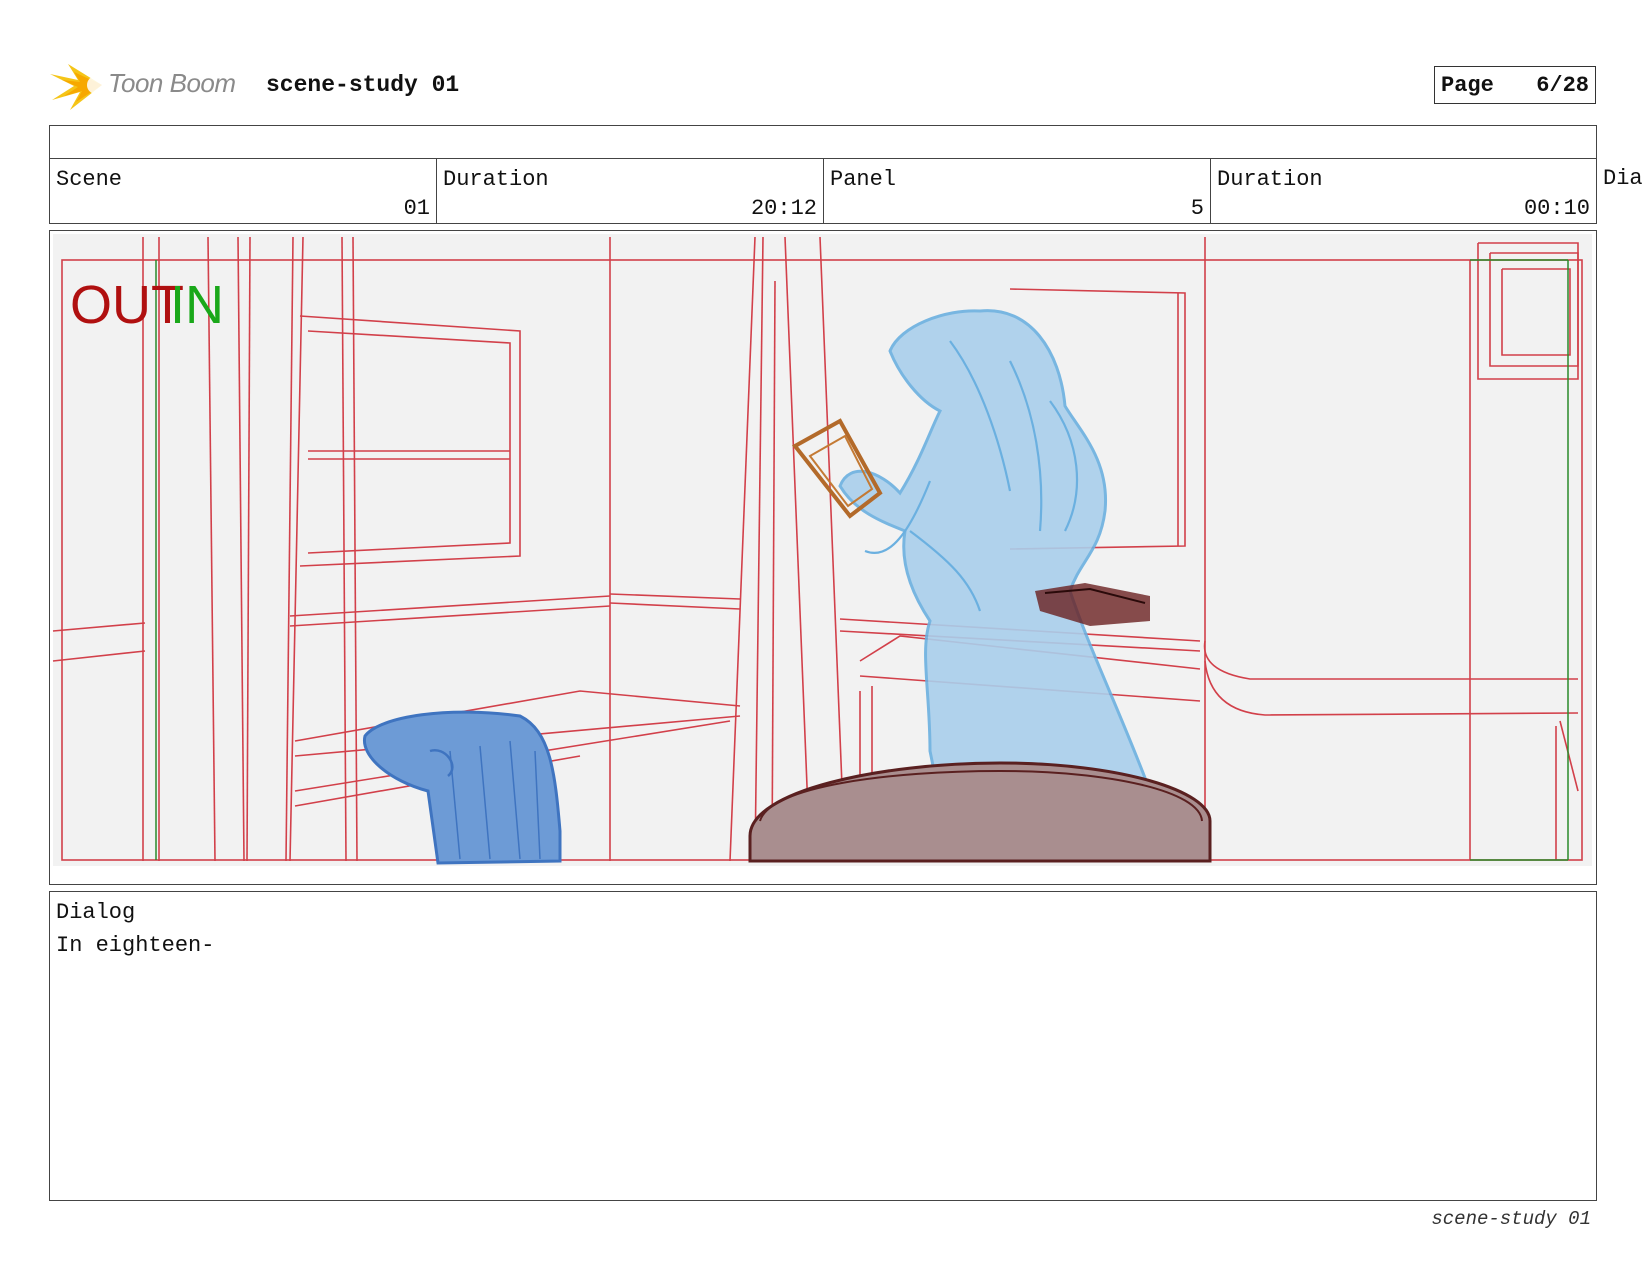  I want to click on scene-duration-cell: Duration 20:12, so click(629, 191).